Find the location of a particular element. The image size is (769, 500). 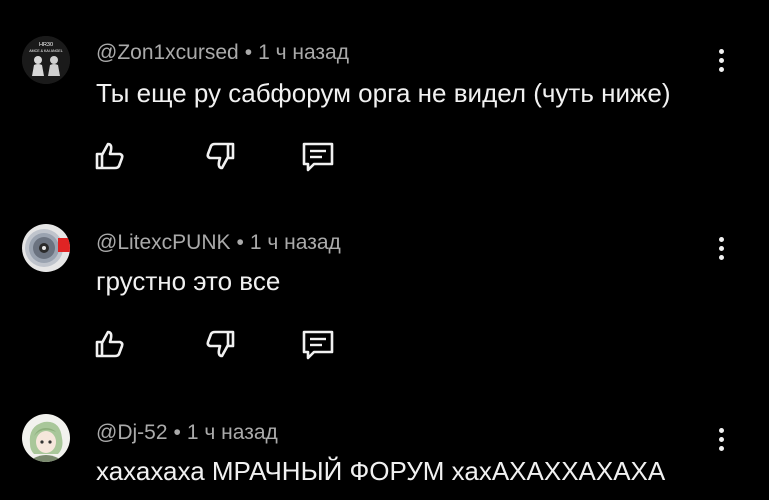

avatar-anime-character-icon is located at coordinates (46, 438).